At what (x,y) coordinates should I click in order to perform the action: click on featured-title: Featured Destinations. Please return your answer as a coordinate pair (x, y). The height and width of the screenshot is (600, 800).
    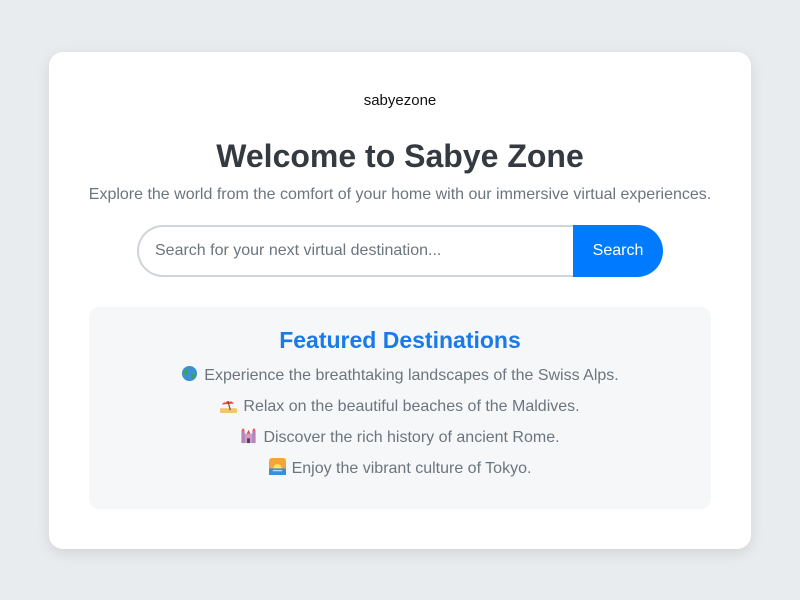
    Looking at the image, I should click on (400, 340).